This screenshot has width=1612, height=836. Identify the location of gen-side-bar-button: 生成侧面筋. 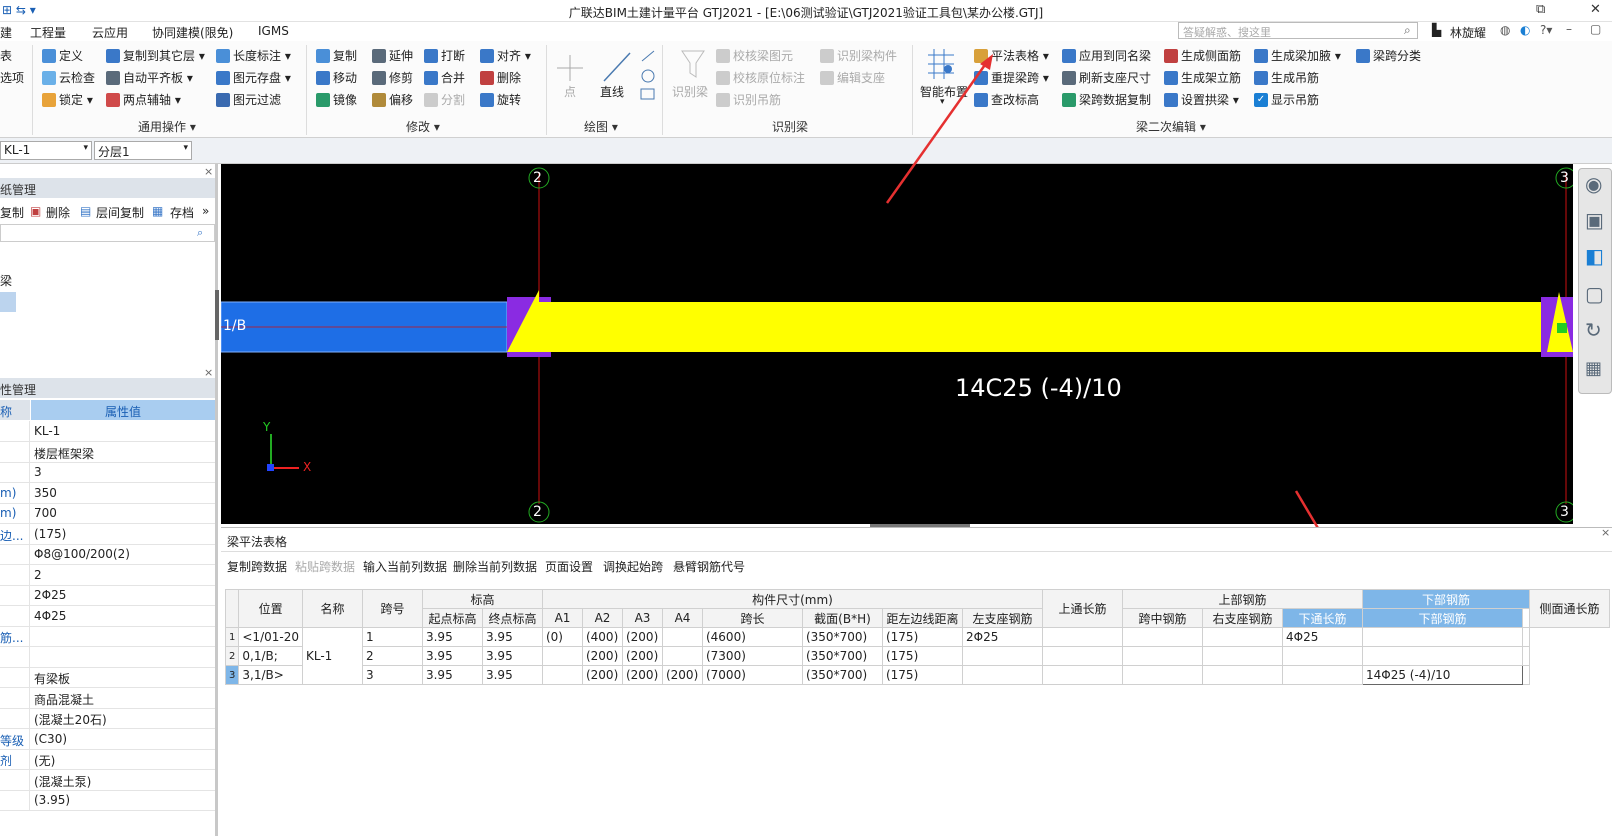
(1202, 55).